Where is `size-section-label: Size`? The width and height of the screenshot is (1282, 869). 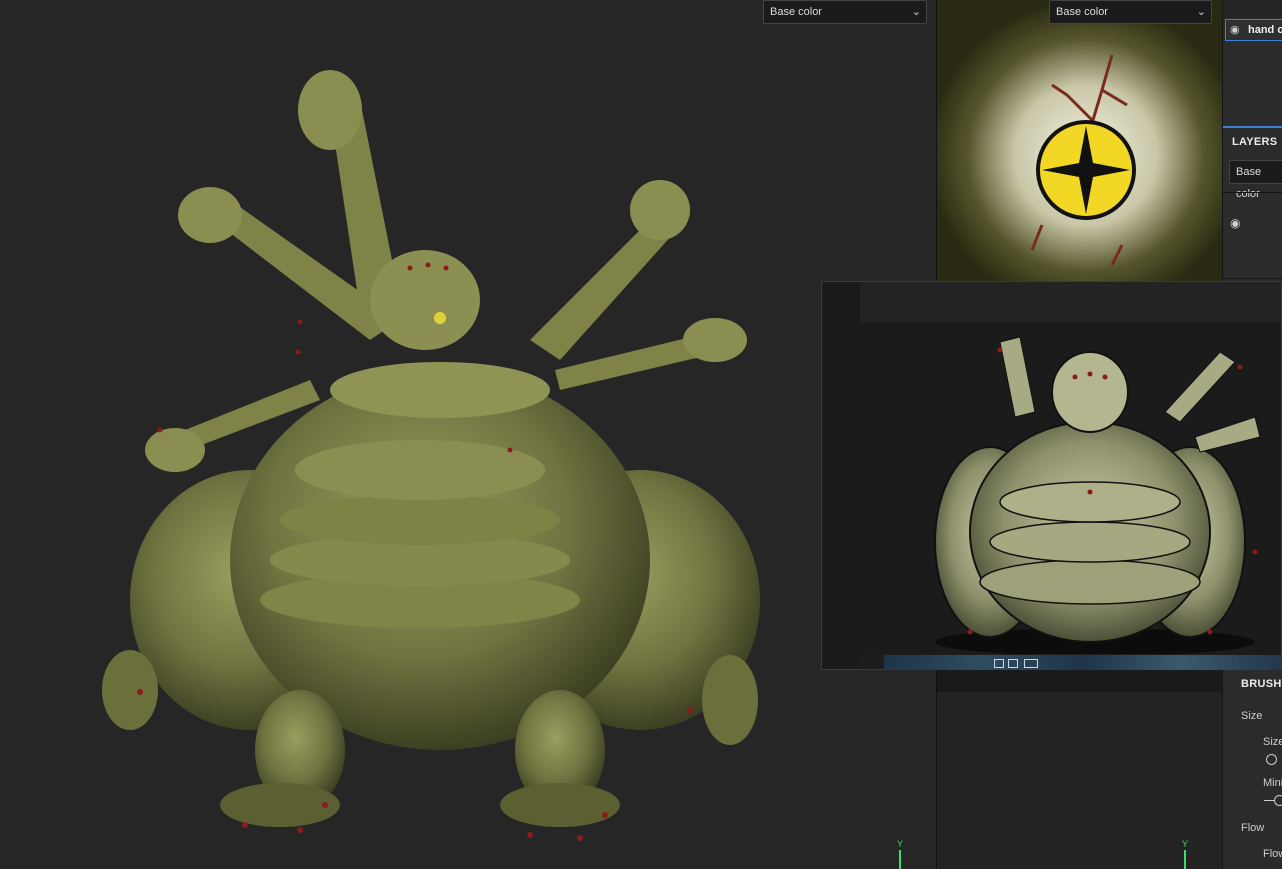
size-section-label: Size is located at coordinates (1252, 716).